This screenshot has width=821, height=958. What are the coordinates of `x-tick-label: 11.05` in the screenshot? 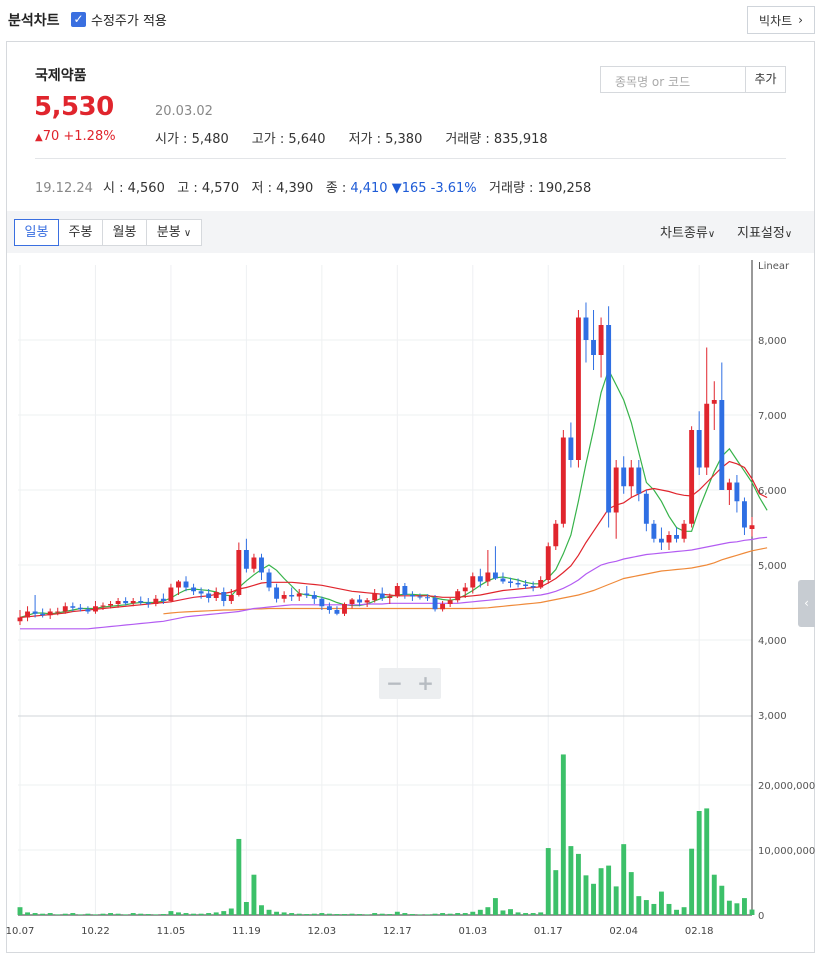 It's located at (171, 931).